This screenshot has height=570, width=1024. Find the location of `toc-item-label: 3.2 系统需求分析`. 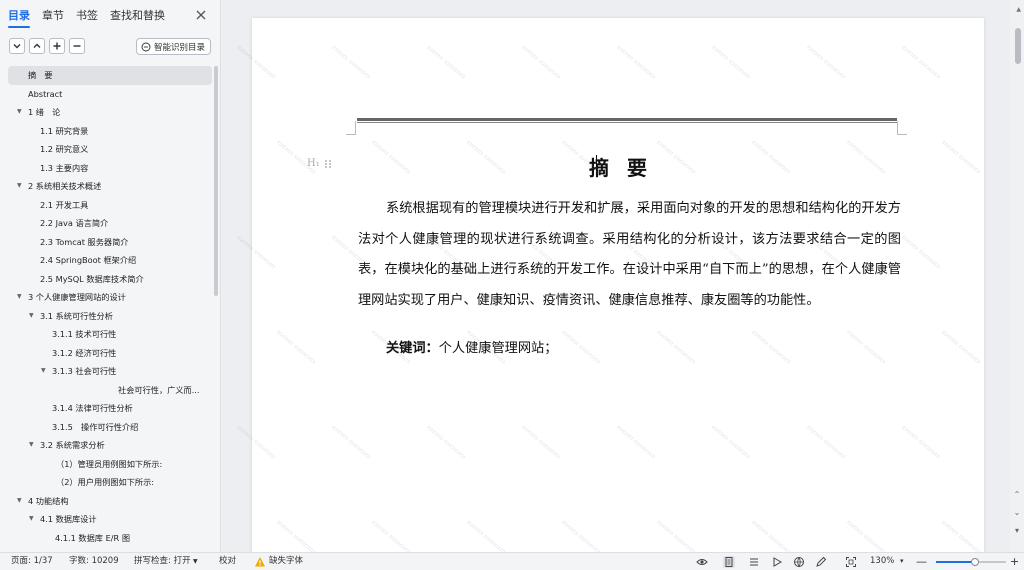

toc-item-label: 3.2 系统需求分析 is located at coordinates (72, 445).